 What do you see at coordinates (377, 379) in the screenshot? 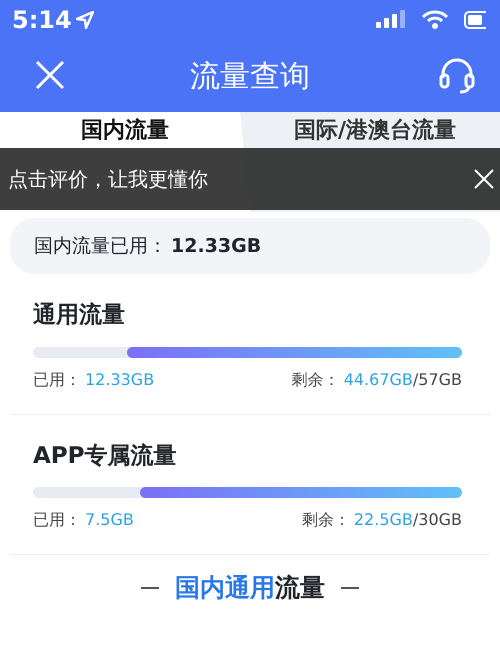
I see `remaining-text: 剩余： 44.67GB/57GB` at bounding box center [377, 379].